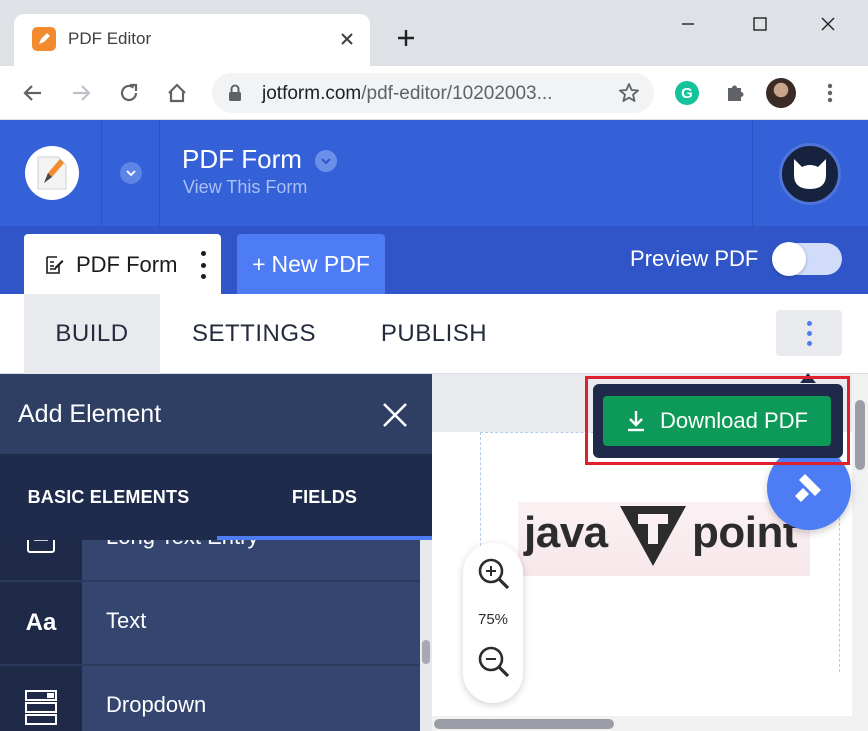 This screenshot has width=868, height=731. I want to click on long-text-icon, so click(41, 560).